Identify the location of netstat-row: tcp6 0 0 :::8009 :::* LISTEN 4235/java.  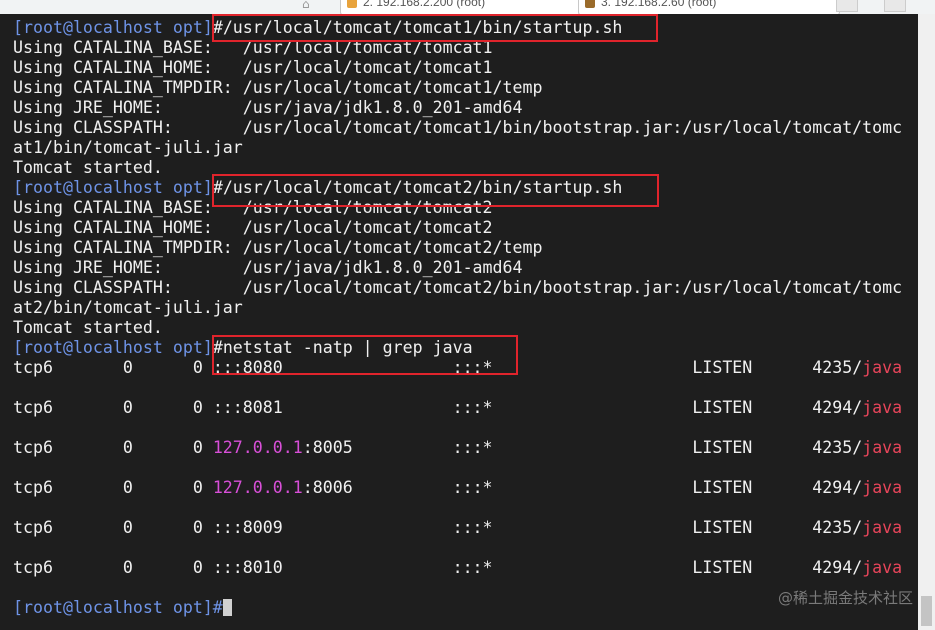
(457, 528).